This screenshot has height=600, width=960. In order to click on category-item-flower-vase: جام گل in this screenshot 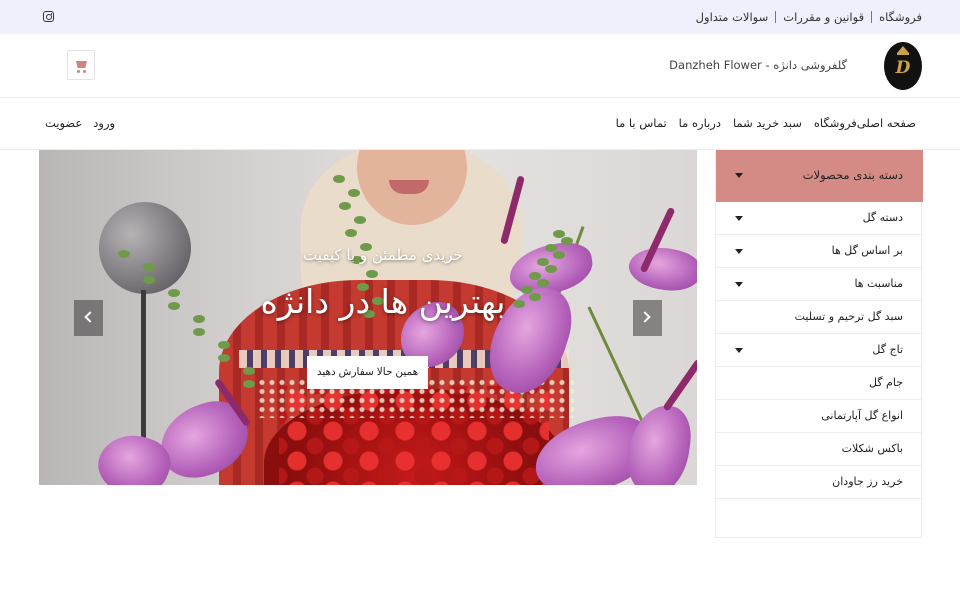, I will do `click(818, 383)`.